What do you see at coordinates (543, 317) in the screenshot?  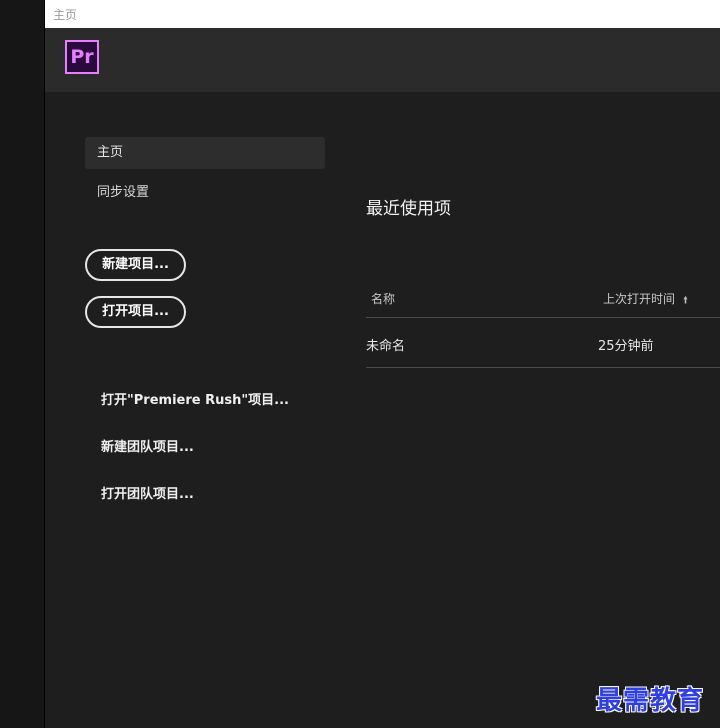 I see `table-header-divider` at bounding box center [543, 317].